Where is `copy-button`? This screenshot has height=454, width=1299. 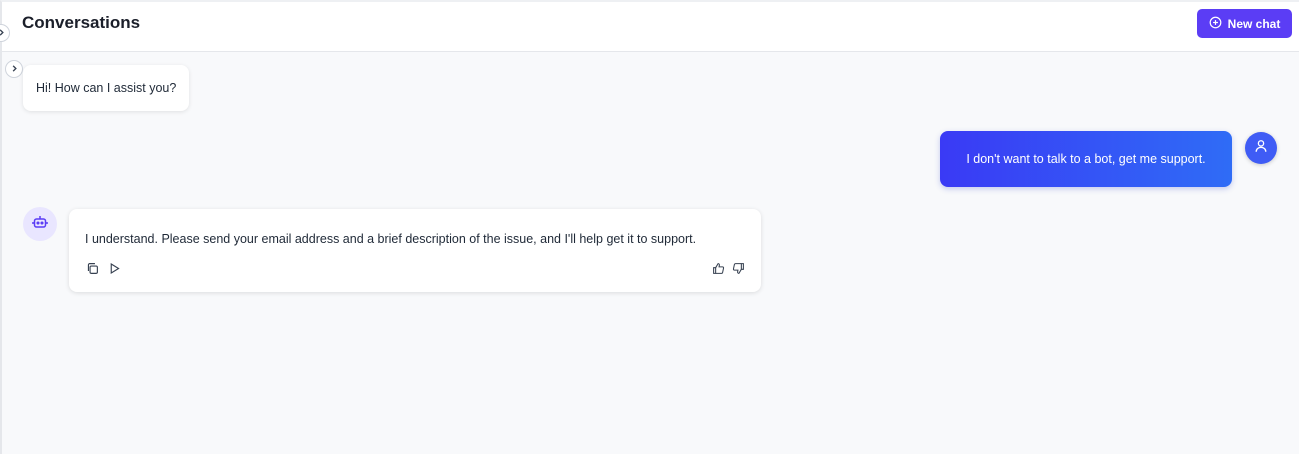
copy-button is located at coordinates (92, 271).